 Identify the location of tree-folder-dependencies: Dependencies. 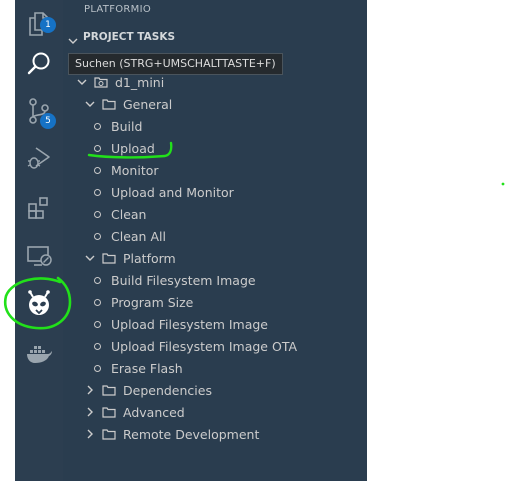
(148, 390).